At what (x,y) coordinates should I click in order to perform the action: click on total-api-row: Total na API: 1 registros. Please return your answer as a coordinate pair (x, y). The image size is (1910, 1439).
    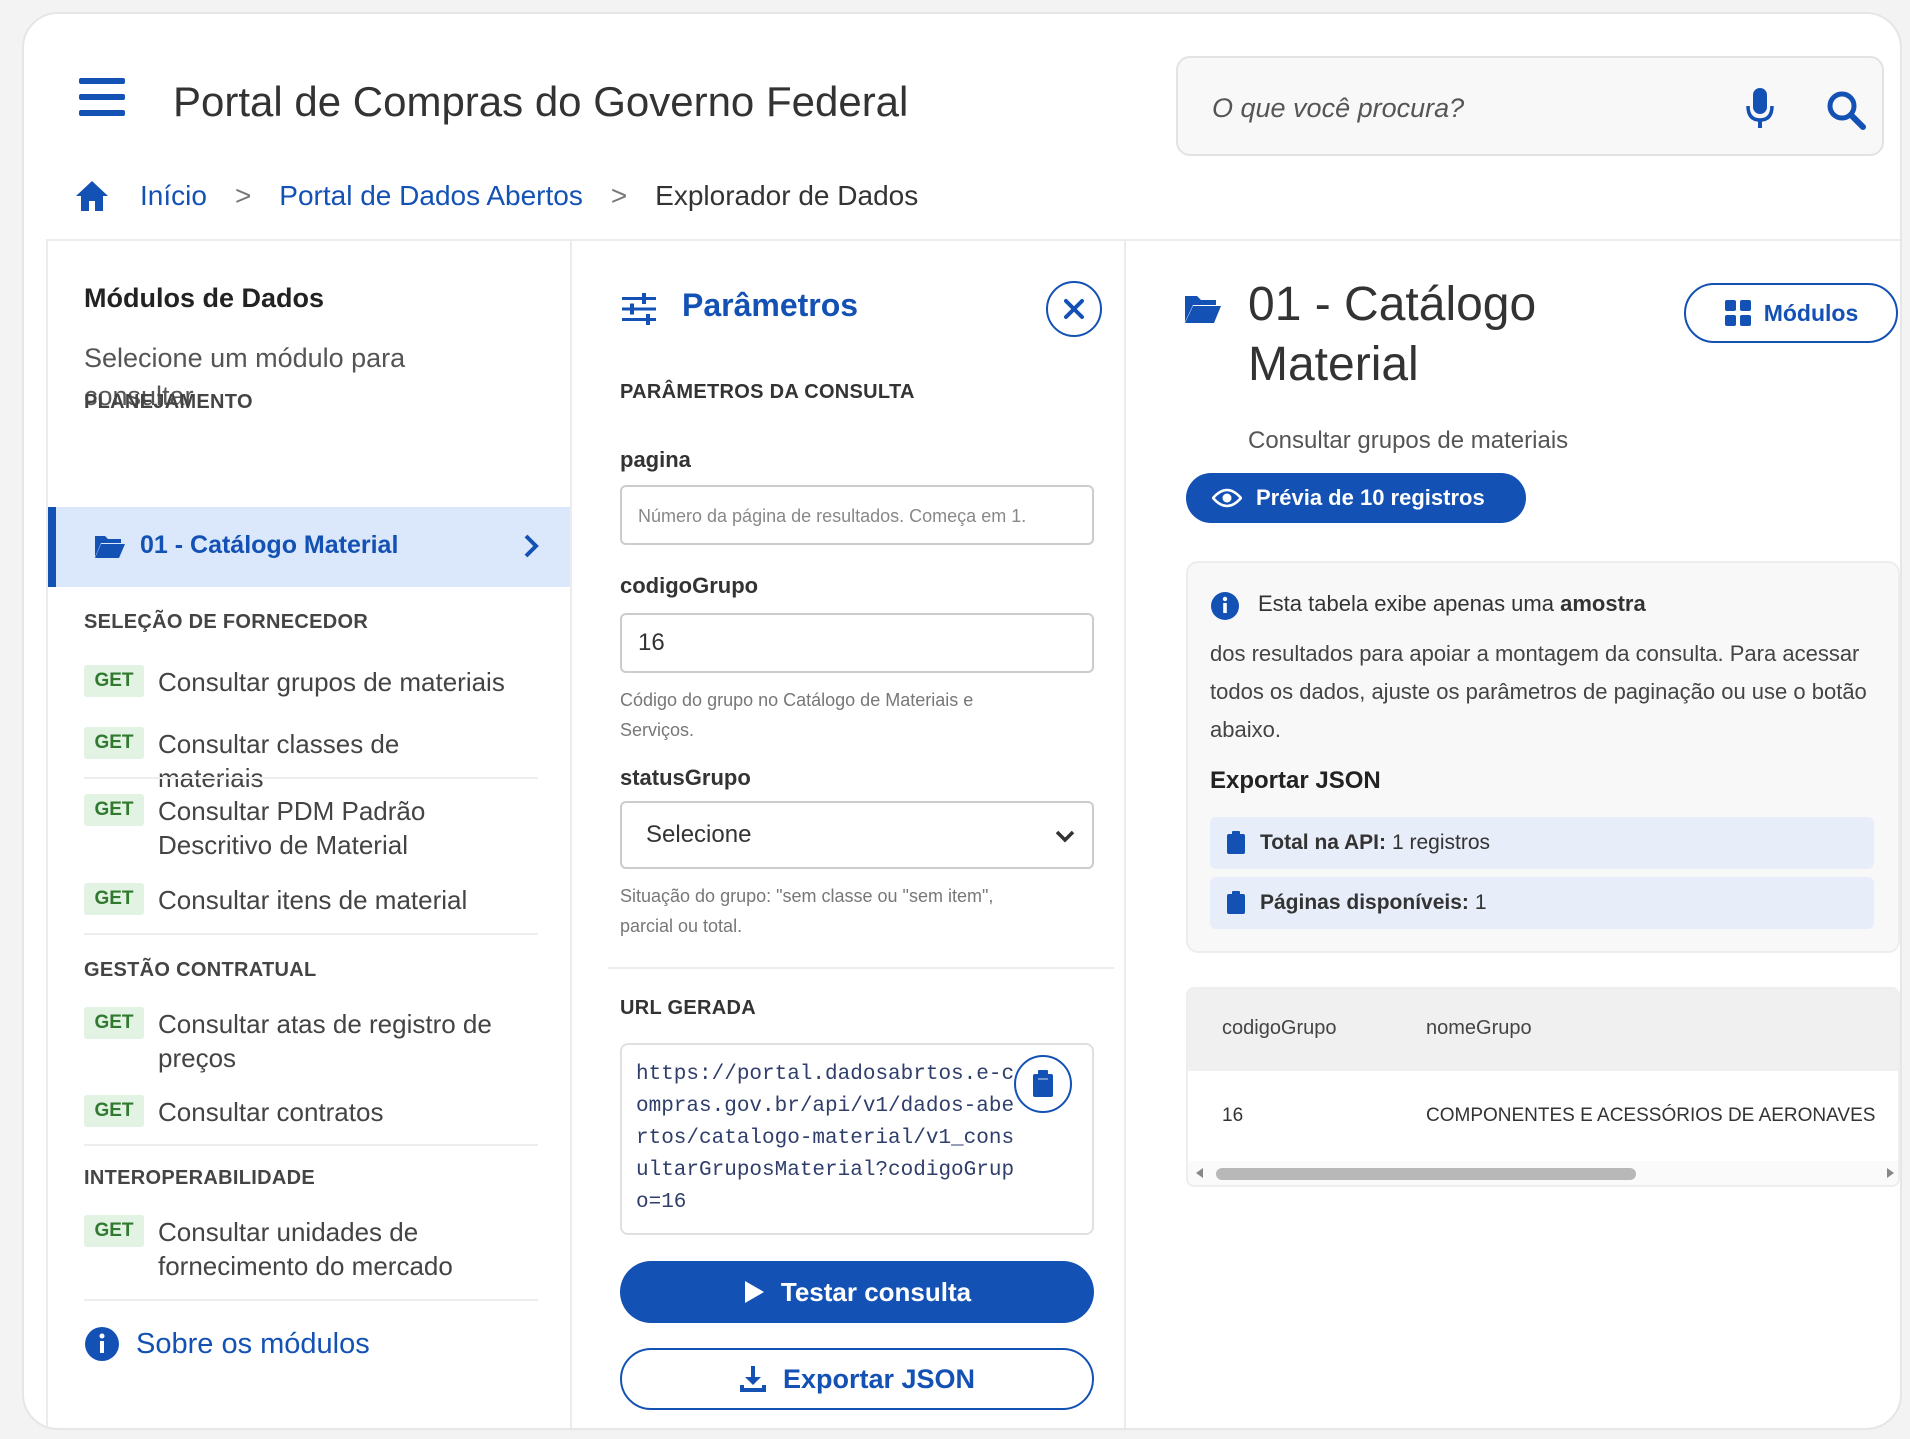
    Looking at the image, I should click on (1542, 843).